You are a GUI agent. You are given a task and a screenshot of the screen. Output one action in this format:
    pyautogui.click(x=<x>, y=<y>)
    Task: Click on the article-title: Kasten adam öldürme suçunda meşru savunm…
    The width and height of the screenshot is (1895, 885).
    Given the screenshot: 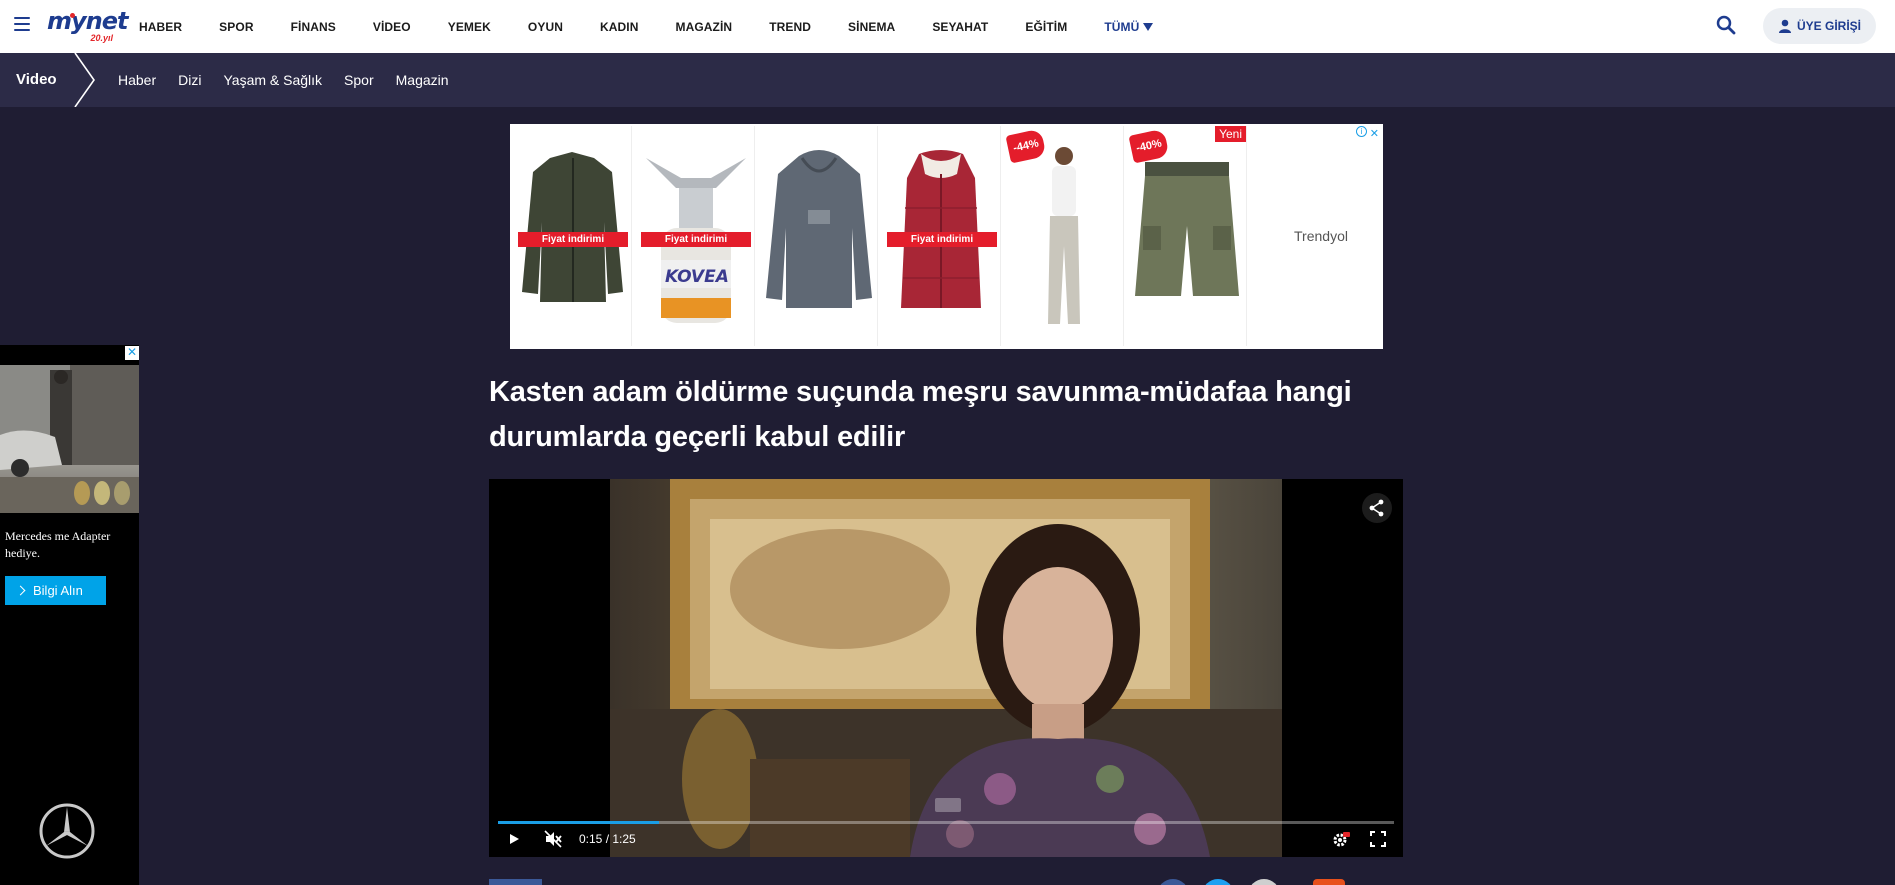 What is the action you would take?
    pyautogui.click(x=920, y=414)
    